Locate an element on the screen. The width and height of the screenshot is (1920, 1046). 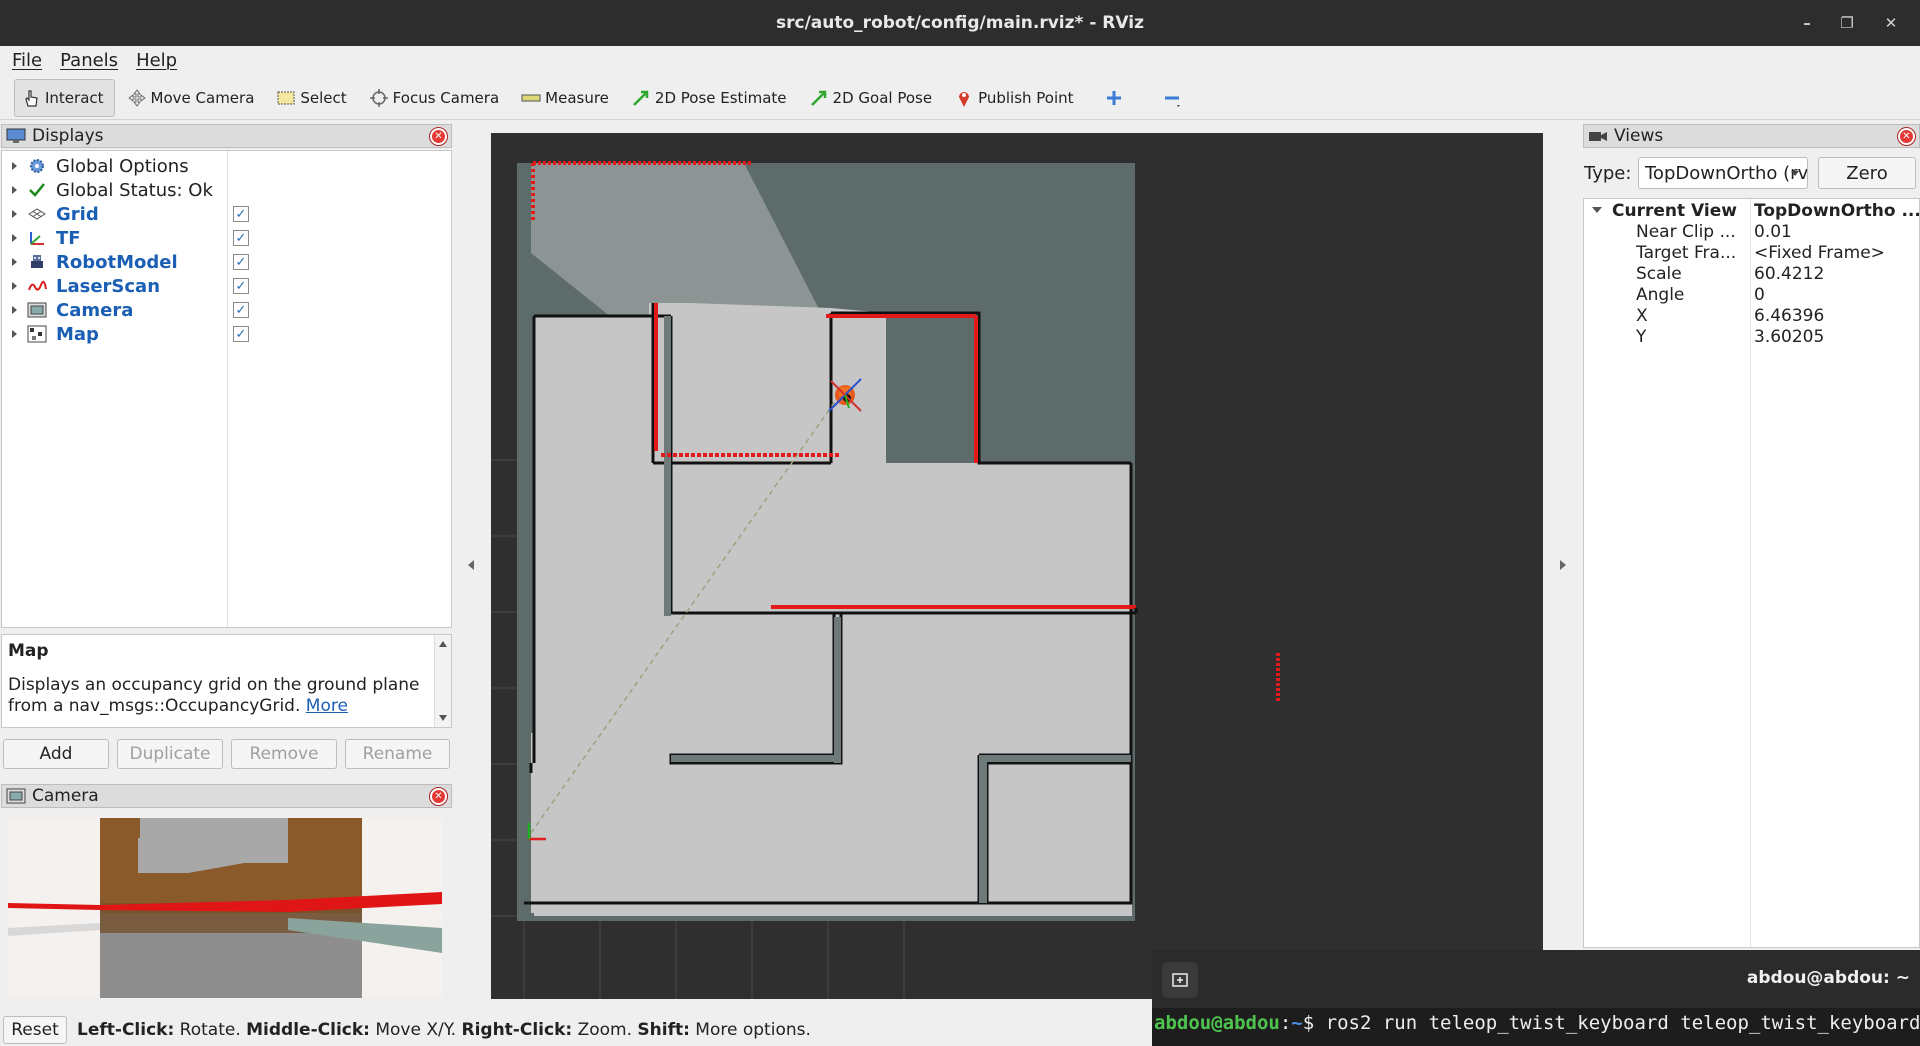
collapse-left-icon is located at coordinates (471, 565).